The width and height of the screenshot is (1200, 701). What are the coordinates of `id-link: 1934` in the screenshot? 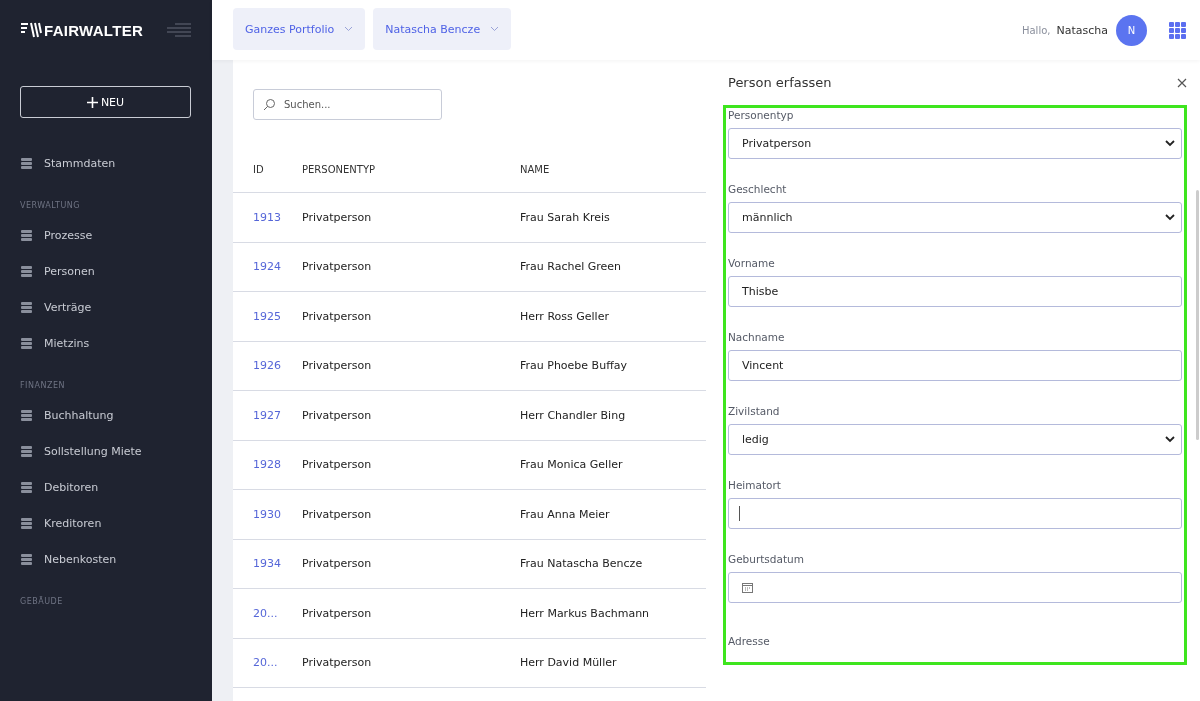 It's located at (277, 564).